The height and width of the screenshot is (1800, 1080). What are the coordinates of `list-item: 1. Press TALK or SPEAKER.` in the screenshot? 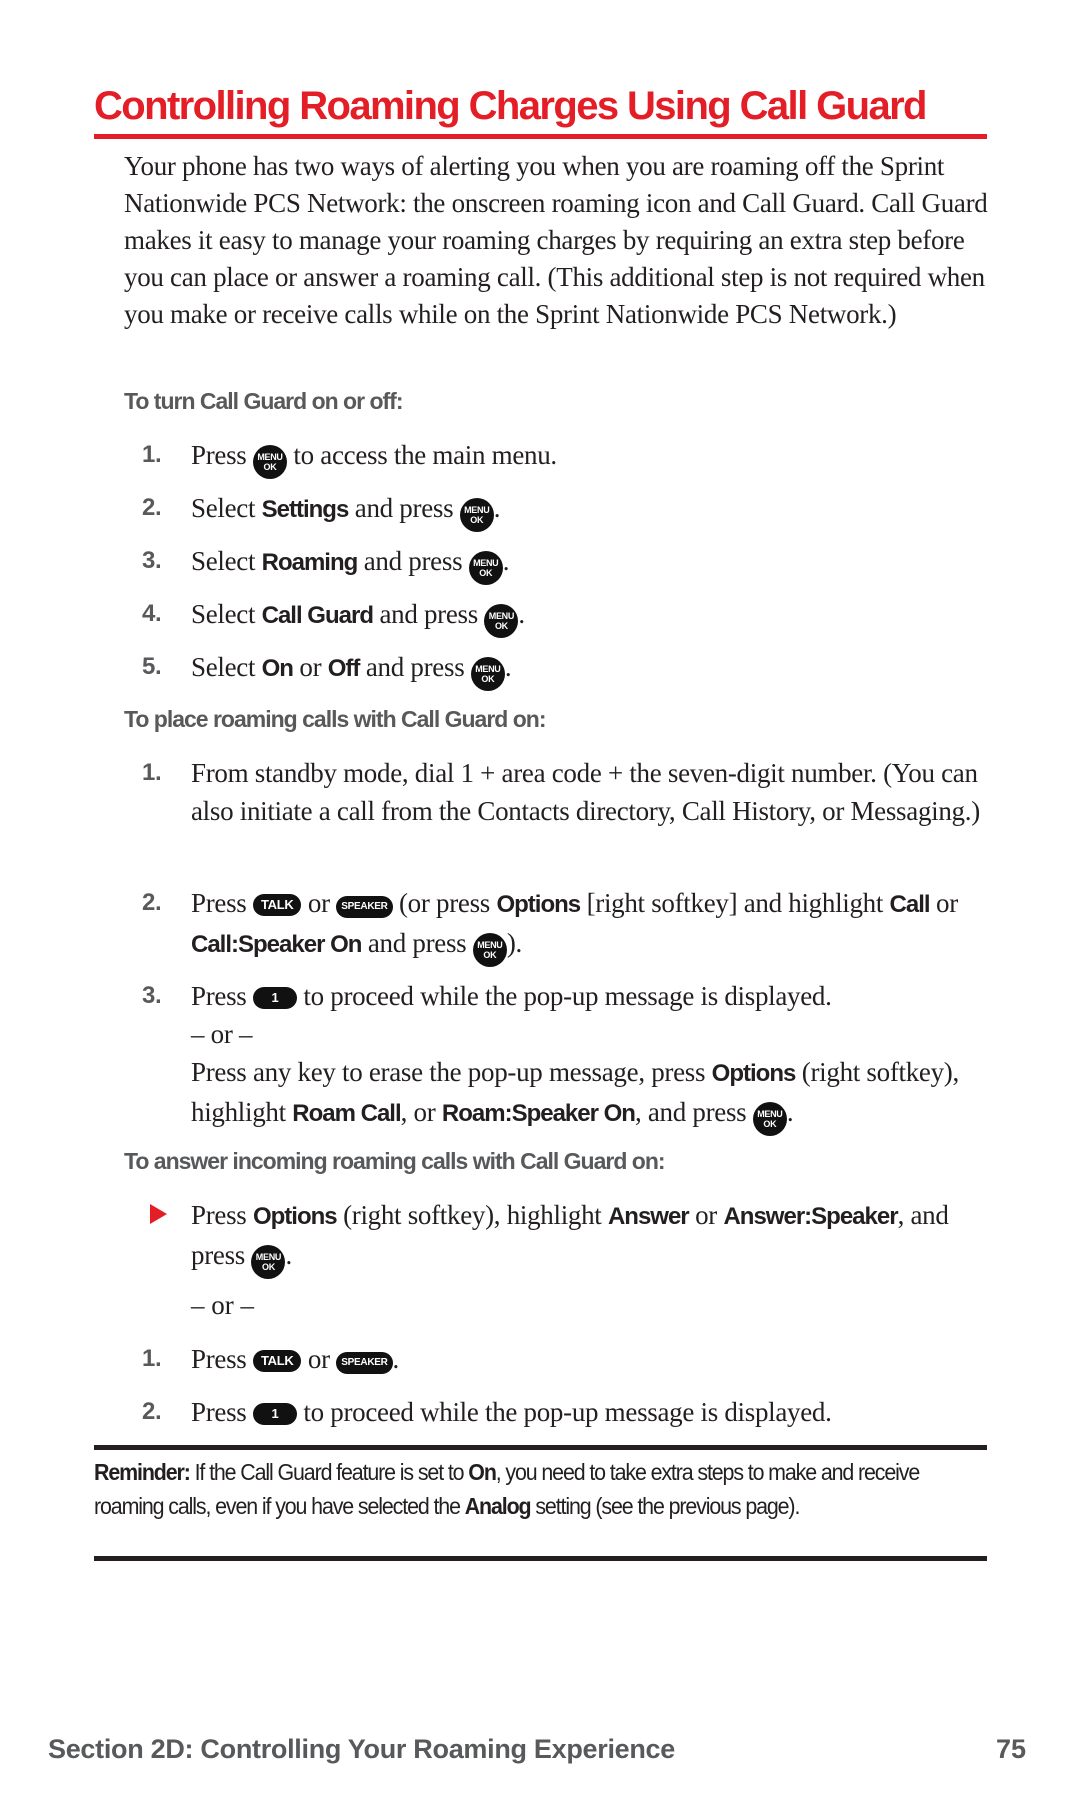 It's located at (572, 1359).